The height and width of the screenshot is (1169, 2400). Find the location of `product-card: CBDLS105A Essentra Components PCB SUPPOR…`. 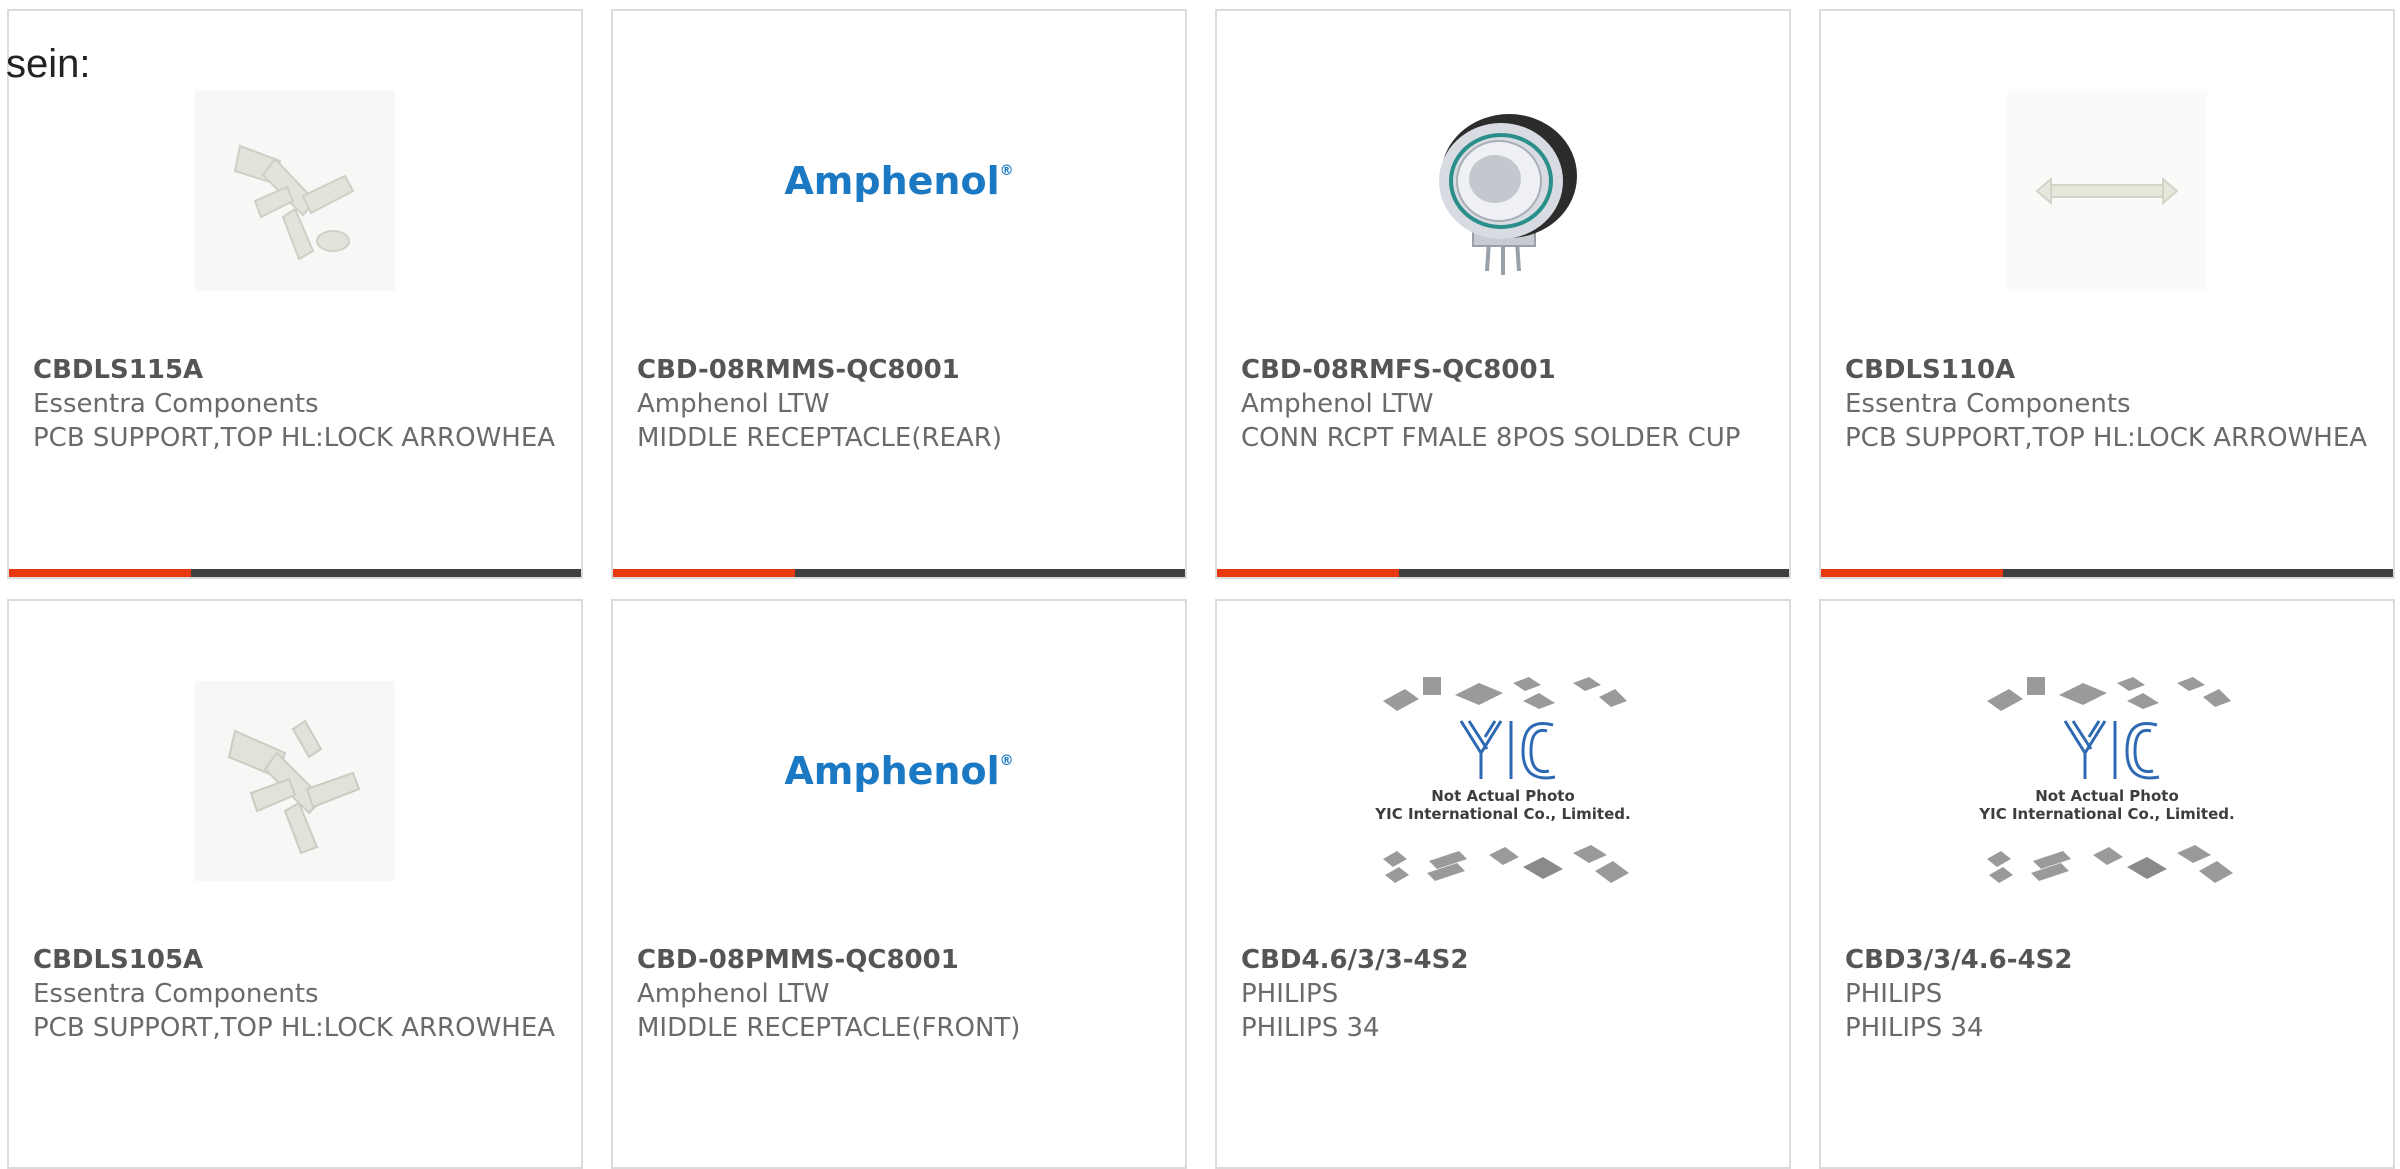

product-card: CBDLS105A Essentra Components PCB SUPPOR… is located at coordinates (295, 884).